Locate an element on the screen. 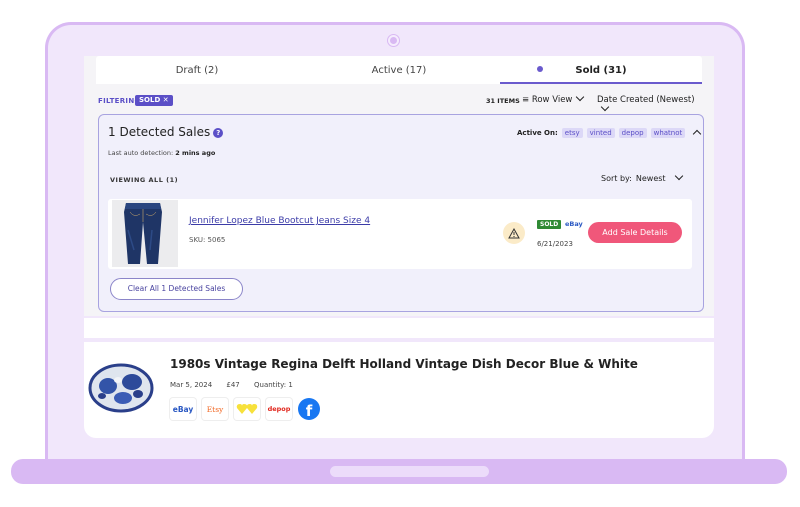 This screenshot has width=800, height=507. jeans-image is located at coordinates (145, 233).